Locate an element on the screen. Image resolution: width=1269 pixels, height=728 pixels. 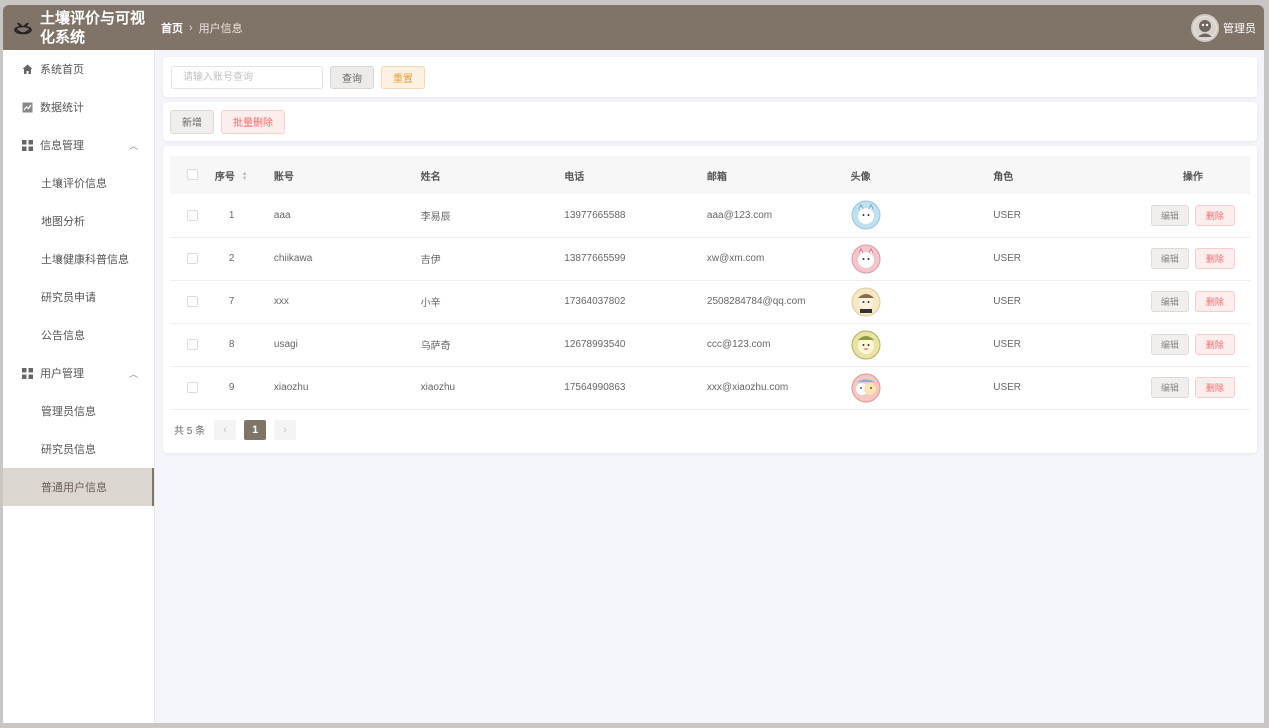
batch-delete-button: 批量删除 is located at coordinates (253, 121).